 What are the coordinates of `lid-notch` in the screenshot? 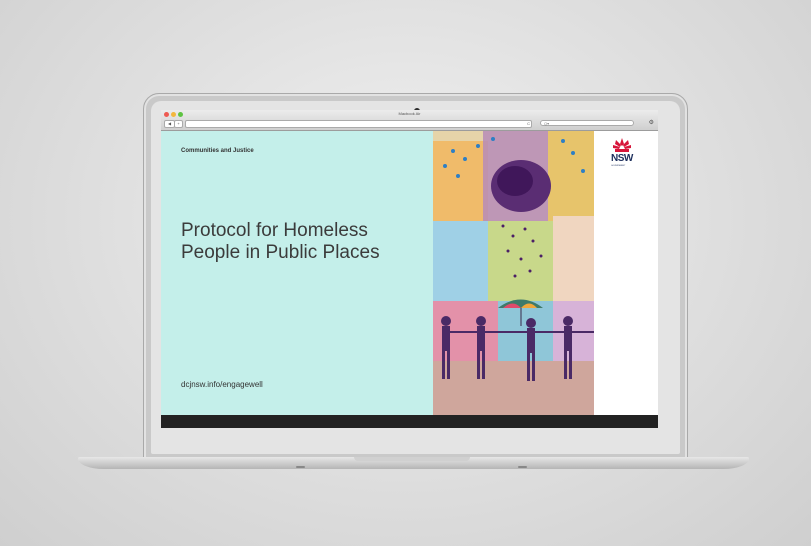 It's located at (412, 459).